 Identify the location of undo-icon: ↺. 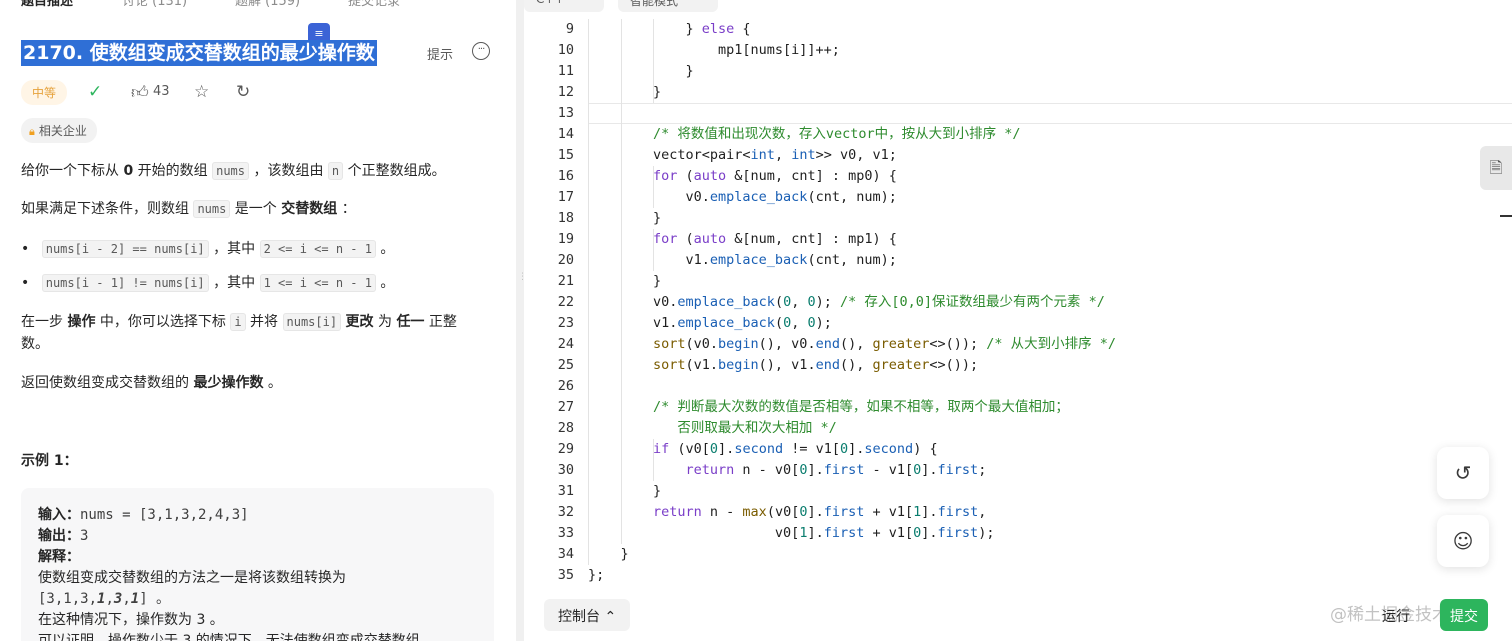
(1463, 473).